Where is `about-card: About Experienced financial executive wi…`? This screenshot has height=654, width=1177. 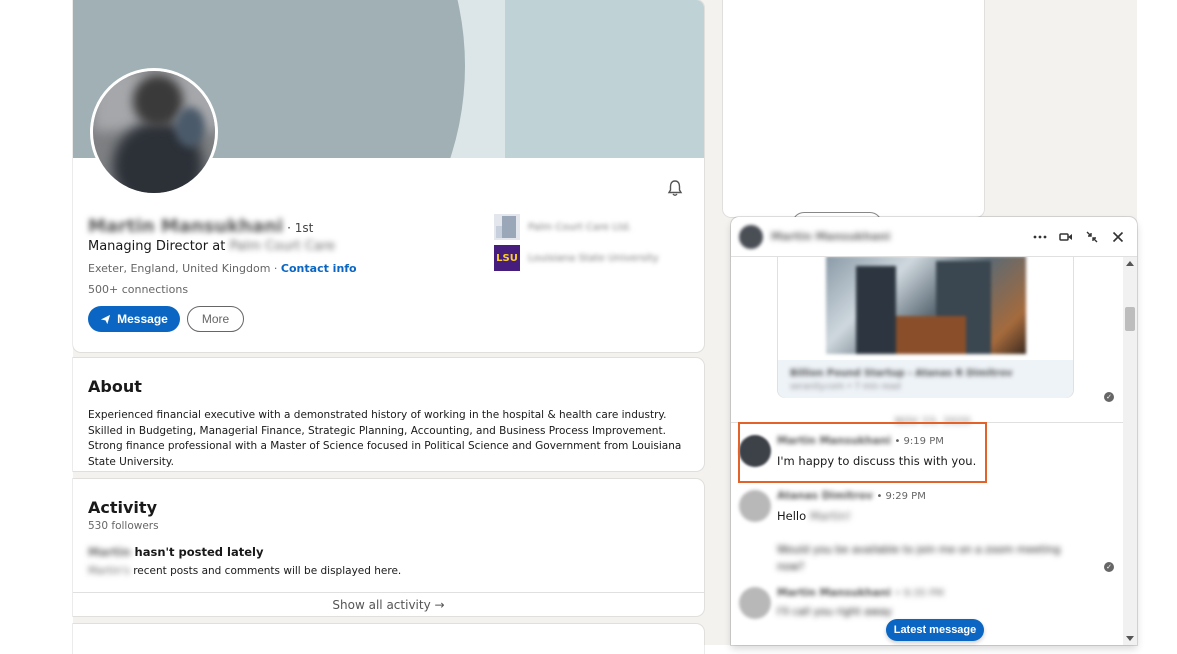 about-card: About Experienced financial executive wi… is located at coordinates (388, 414).